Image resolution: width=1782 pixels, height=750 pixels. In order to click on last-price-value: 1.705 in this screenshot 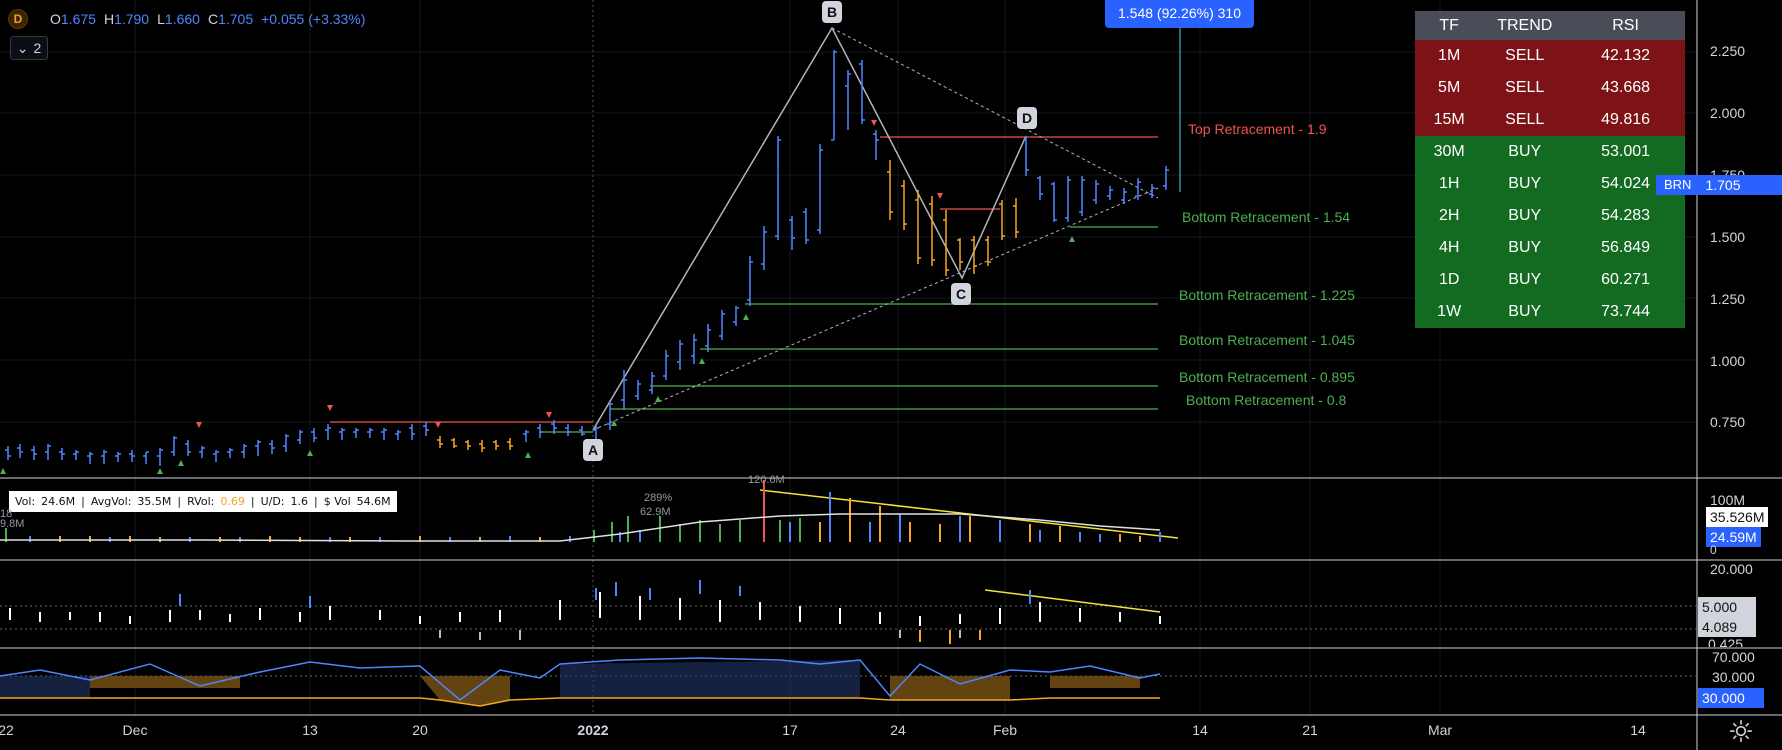, I will do `click(1740, 185)`.